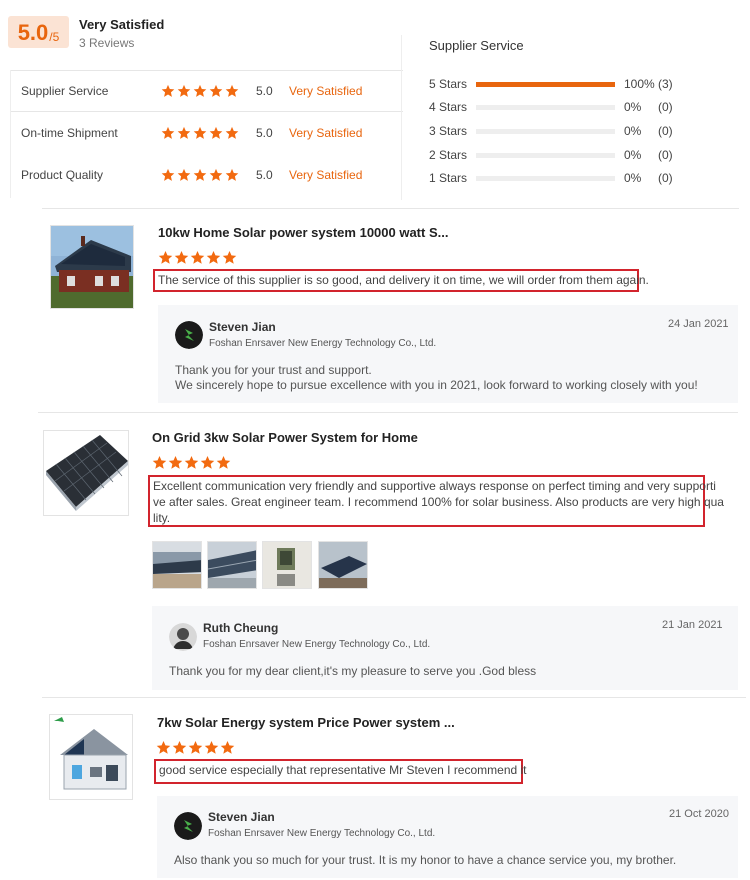  What do you see at coordinates (558, 155) in the screenshot?
I see `distribution-row-2: 2 Stars 0% (0)` at bounding box center [558, 155].